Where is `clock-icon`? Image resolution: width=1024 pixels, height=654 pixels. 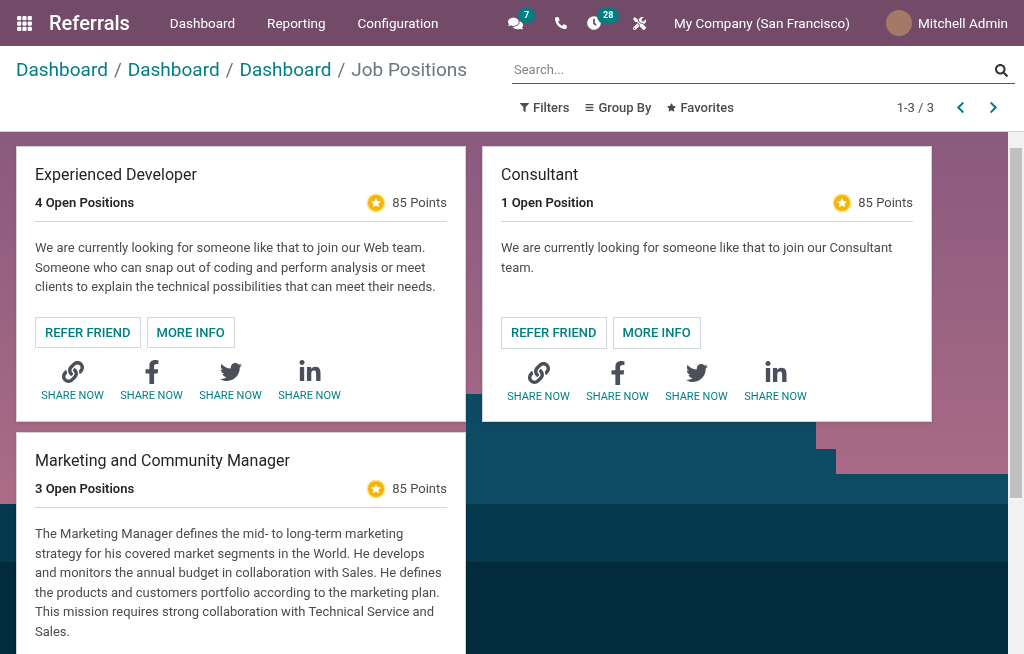 clock-icon is located at coordinates (594, 23).